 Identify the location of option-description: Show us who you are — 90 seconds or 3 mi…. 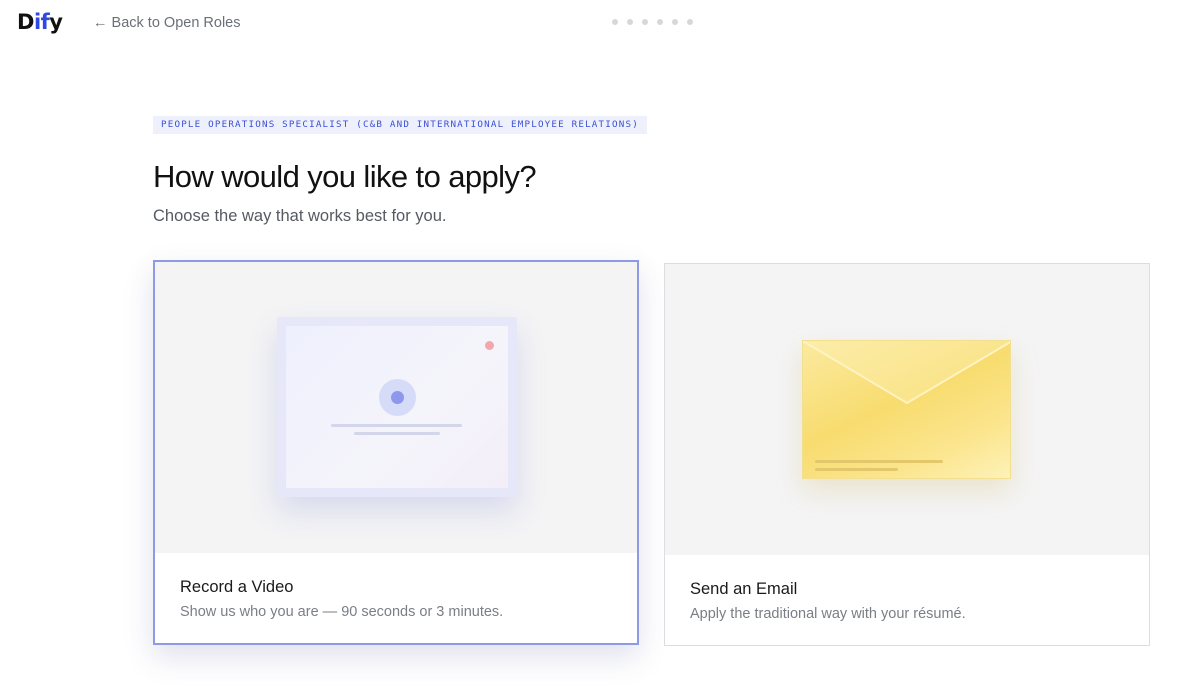
(342, 612).